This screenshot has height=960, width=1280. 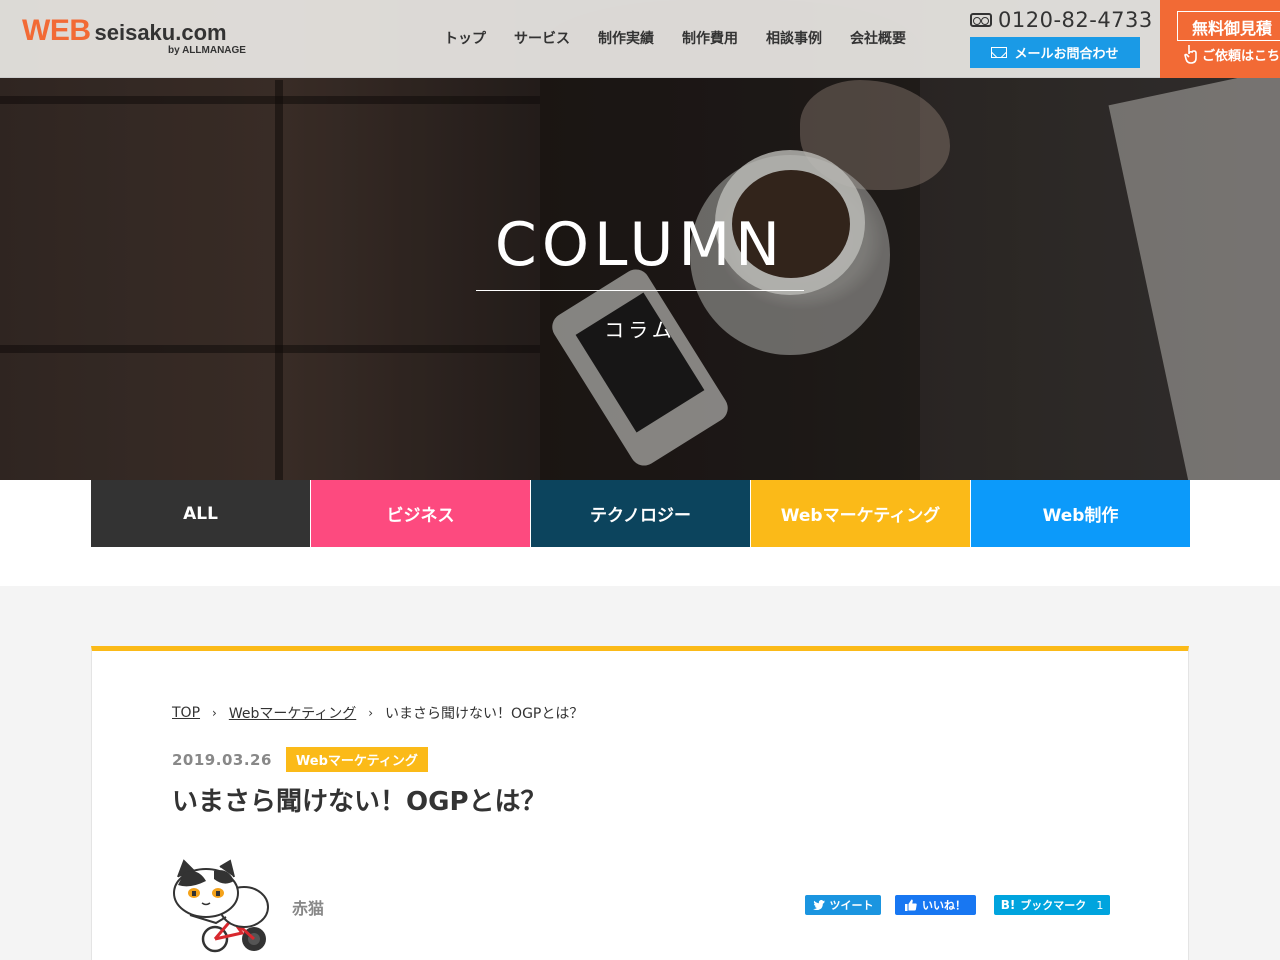 What do you see at coordinates (56, 30) in the screenshot?
I see `logo-web: WEB` at bounding box center [56, 30].